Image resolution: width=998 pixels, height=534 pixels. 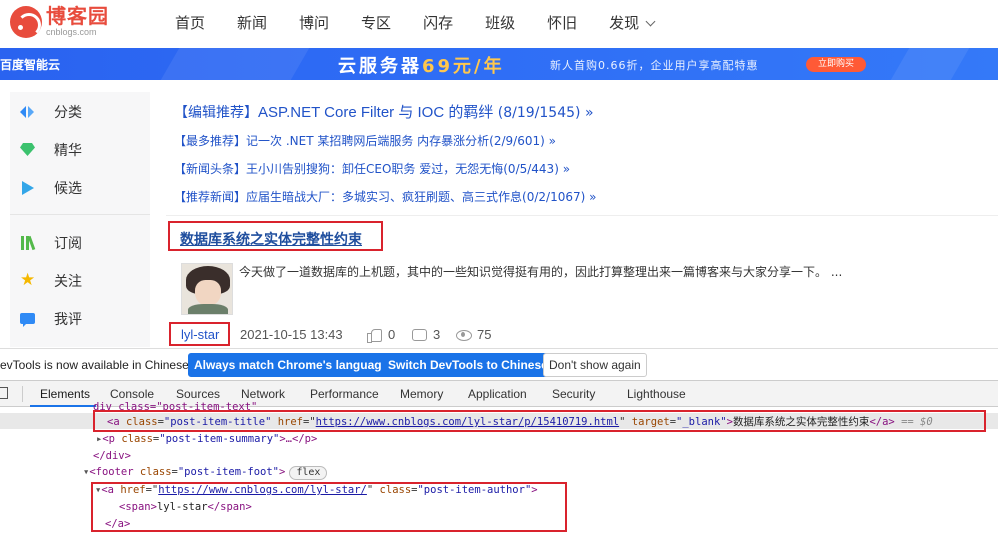 I want to click on tree-tag: >…</p>, so click(x=298, y=439).